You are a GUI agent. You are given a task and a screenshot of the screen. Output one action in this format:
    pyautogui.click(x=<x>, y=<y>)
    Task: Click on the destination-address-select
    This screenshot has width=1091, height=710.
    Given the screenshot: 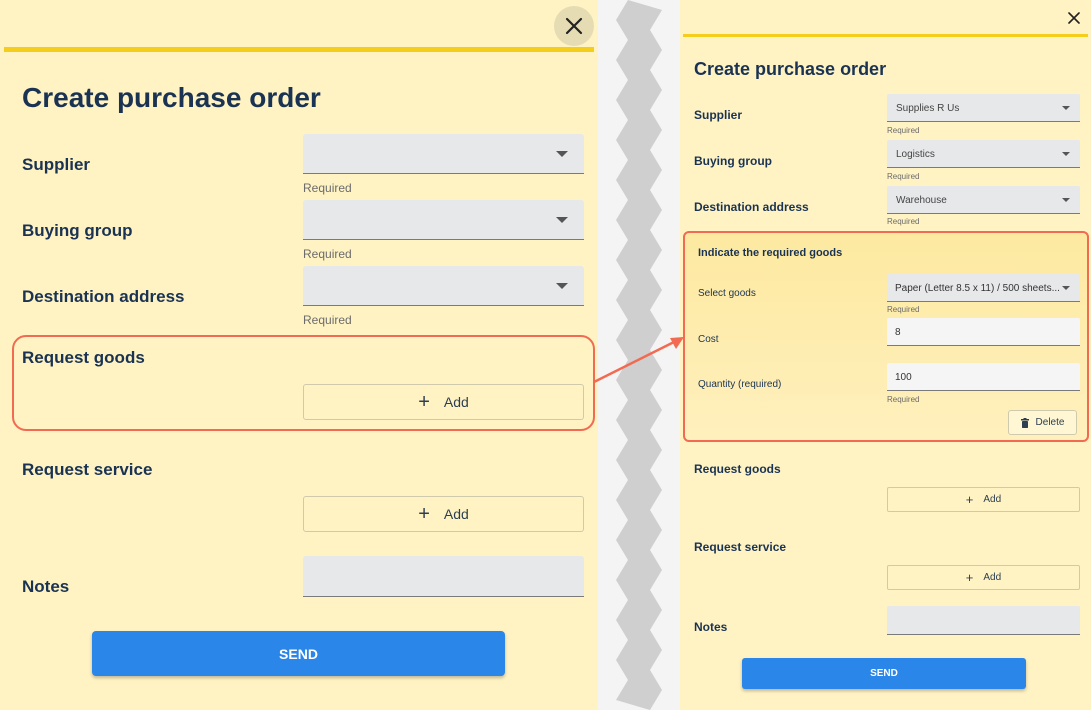 What is the action you would take?
    pyautogui.click(x=443, y=286)
    